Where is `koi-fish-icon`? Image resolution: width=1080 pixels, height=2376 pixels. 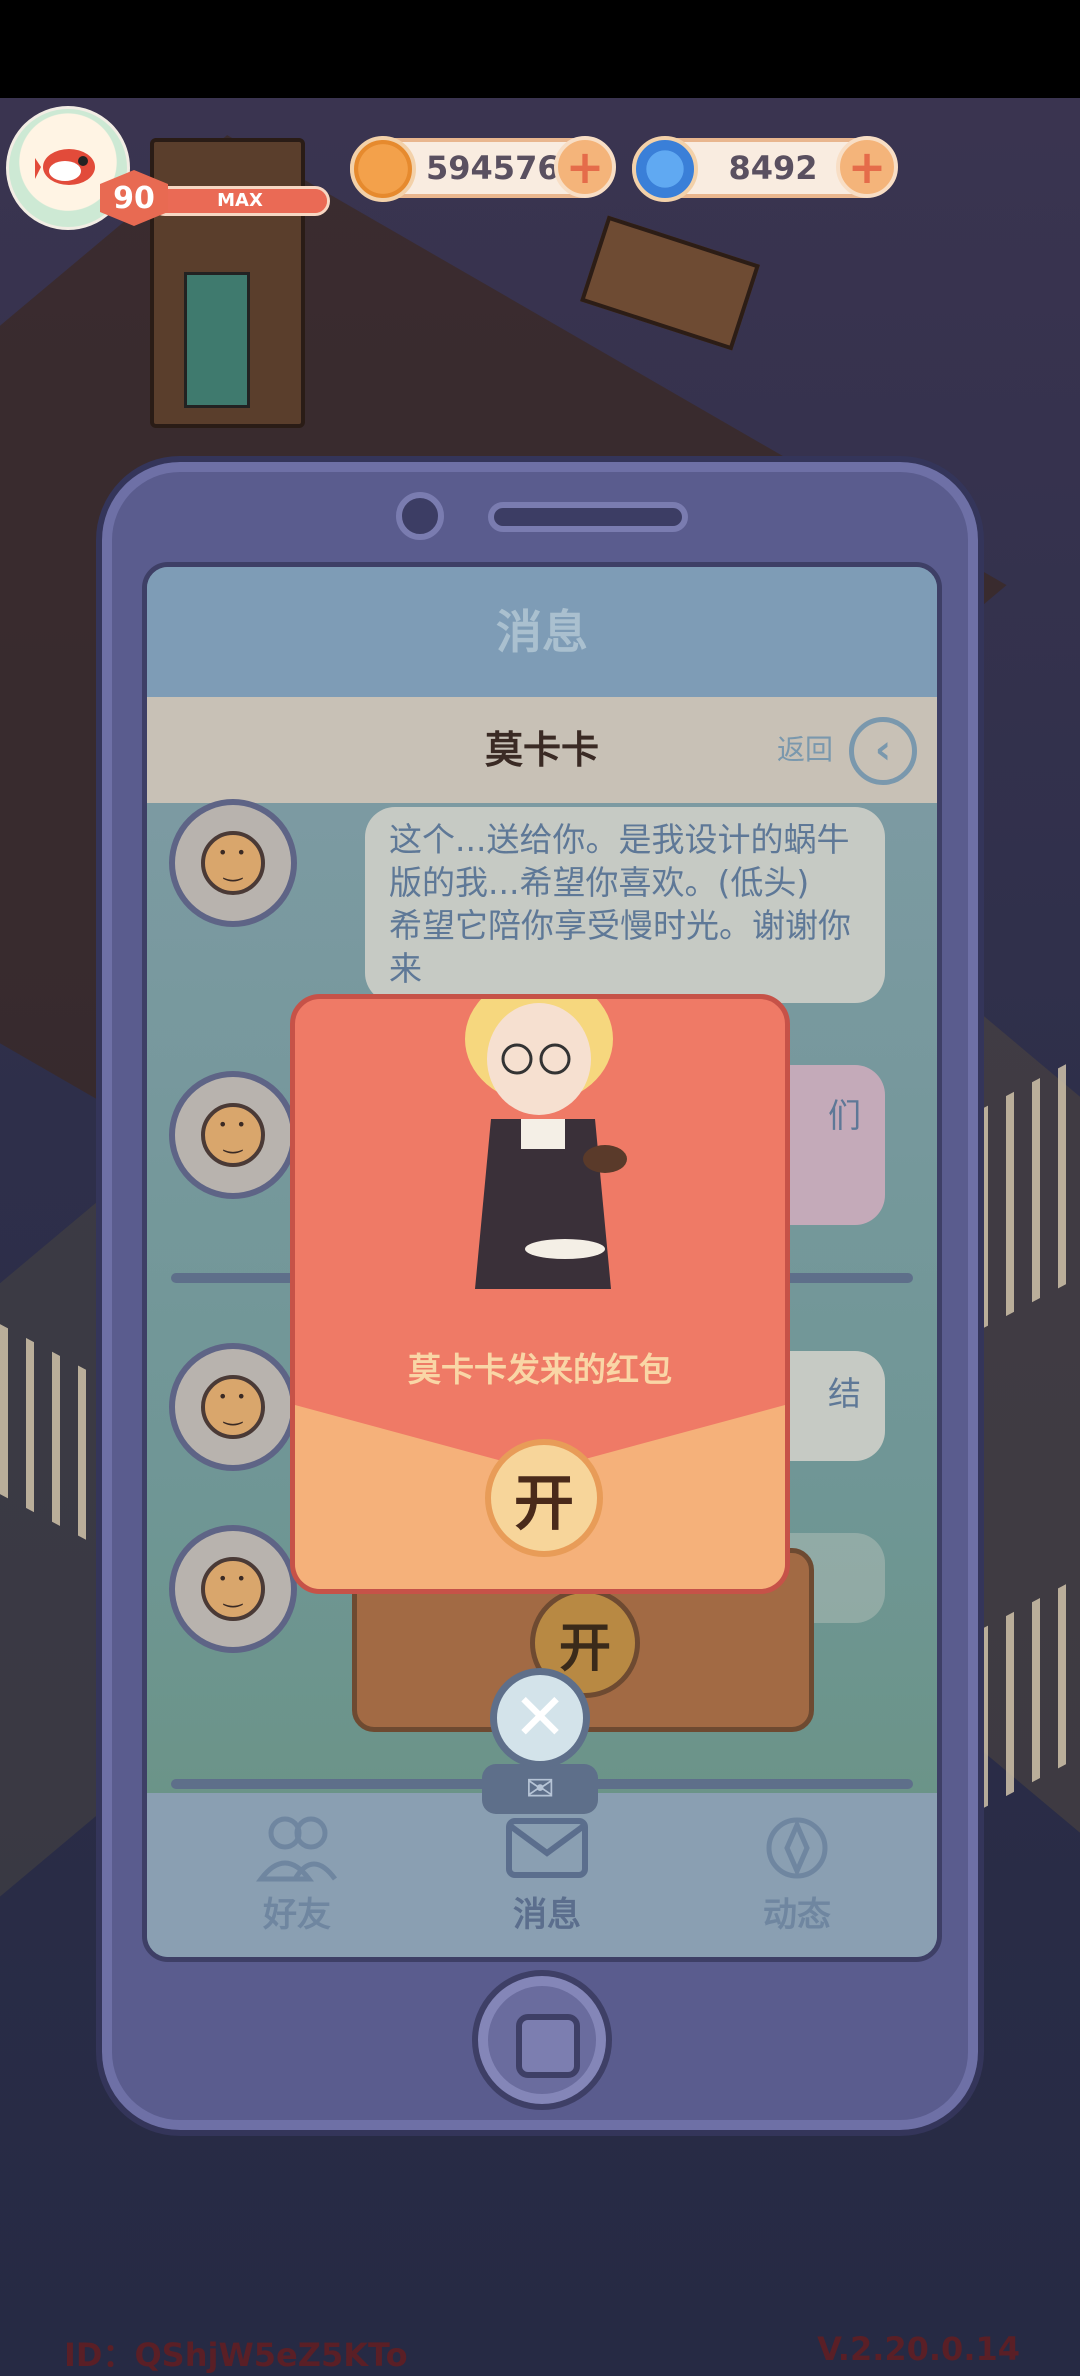
koi-fish-icon is located at coordinates (65, 167).